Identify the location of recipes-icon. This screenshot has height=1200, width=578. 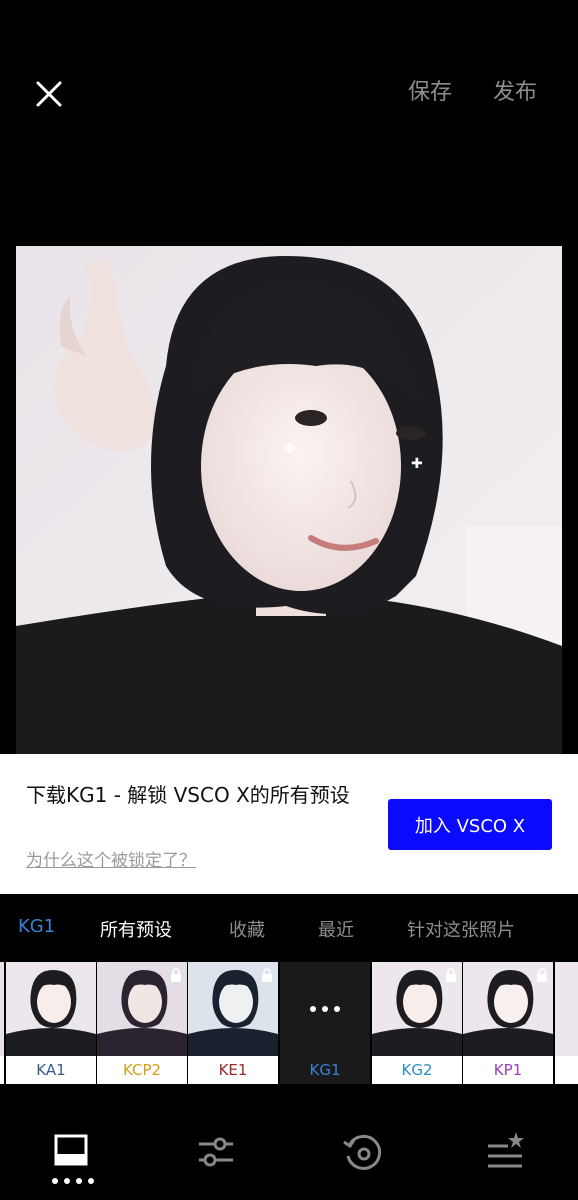
(506, 1150).